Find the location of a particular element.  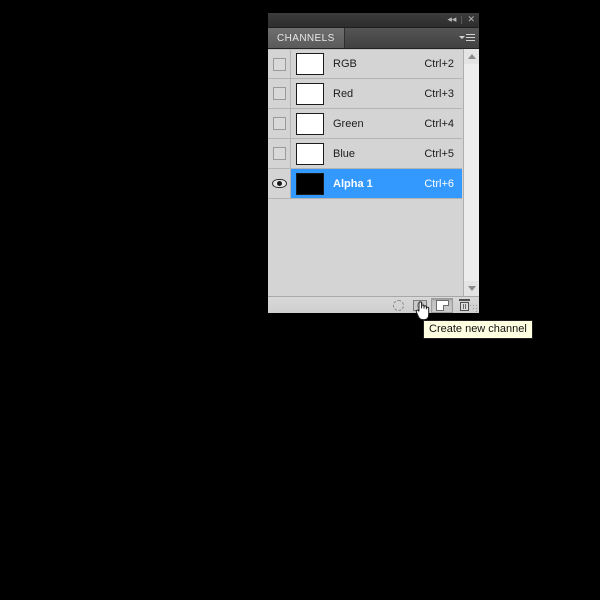

channel-name: Green is located at coordinates (348, 123).